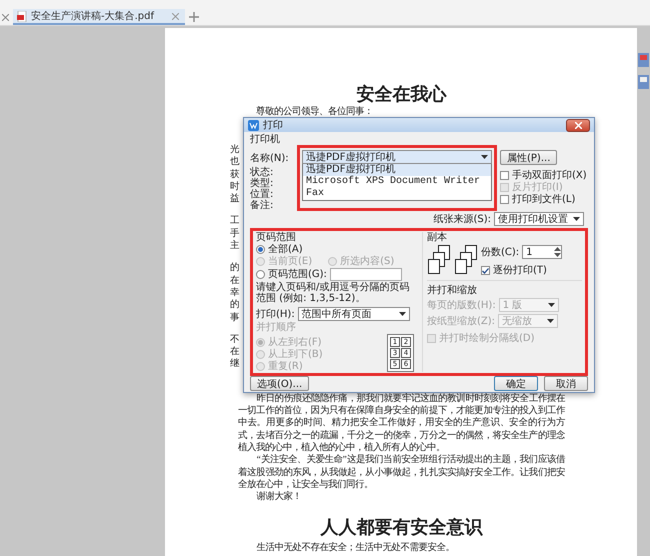 The height and width of the screenshot is (556, 650). I want to click on body-paragraph: 昨日的伤痕还隐隐作痛，那我们就要牢记这血的教训时时刻刻将安全工作摆在一切工作的首位，因为只有在保障自身安全的前提下，才能更加专注的投入到工作中去。用更多的时间、精力把安全工作做好，用安全的生产意识、安全的行为方式，去堵百分之一的疏漏，千分之一的侥幸，万分之一的偶然，将安全生产的理念植入我的心中，植入他的心中，植入所有人的心中。, so click(401, 423).